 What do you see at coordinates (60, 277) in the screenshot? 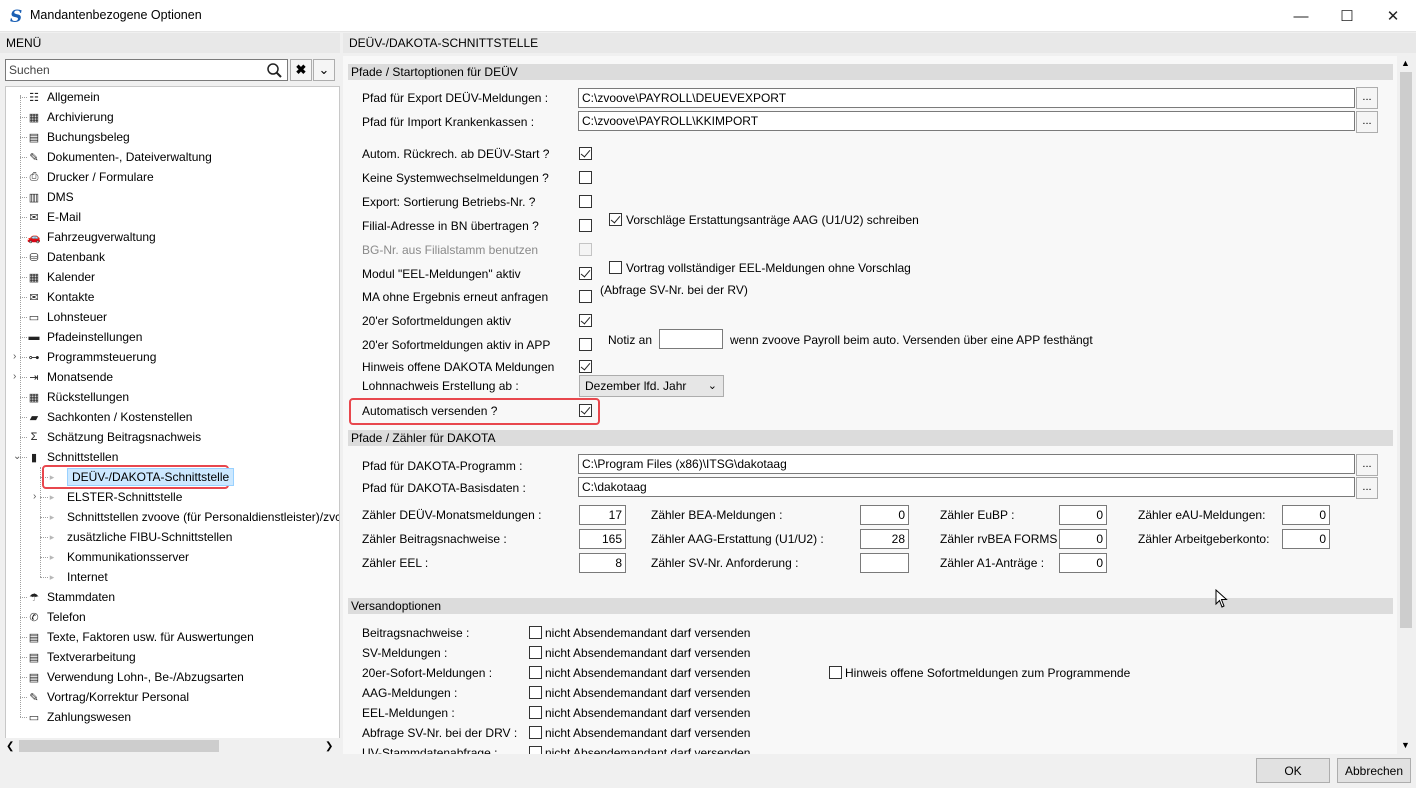
I see `tree-item: ▦ Kalender` at bounding box center [60, 277].